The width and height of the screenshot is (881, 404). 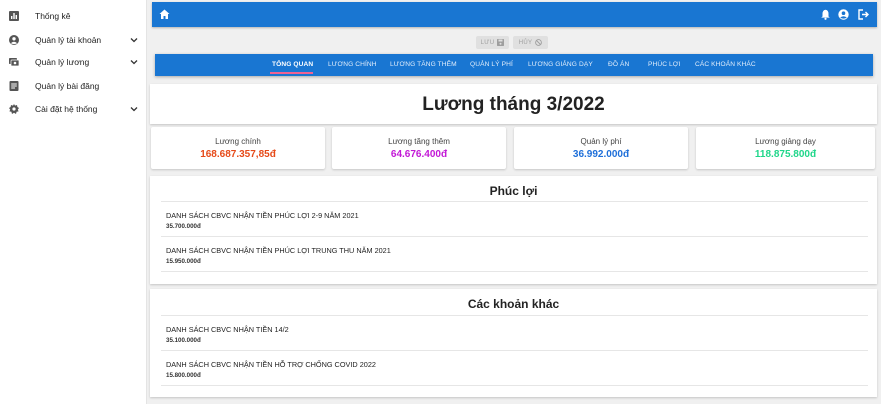 I want to click on cancel-button-label: HỦY, so click(x=525, y=42).